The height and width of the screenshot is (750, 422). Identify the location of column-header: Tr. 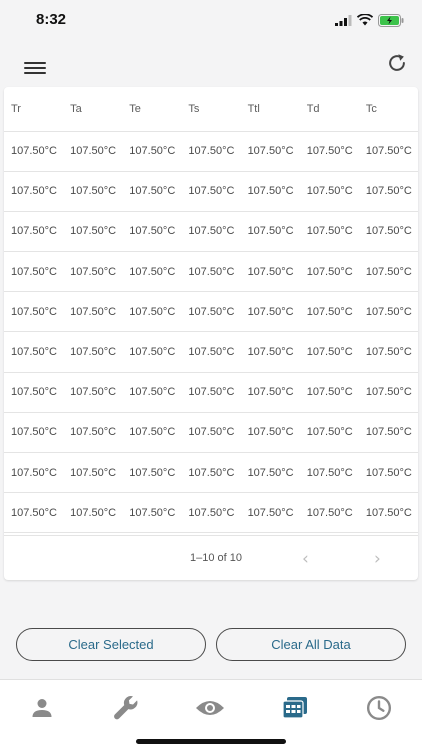
(34, 109).